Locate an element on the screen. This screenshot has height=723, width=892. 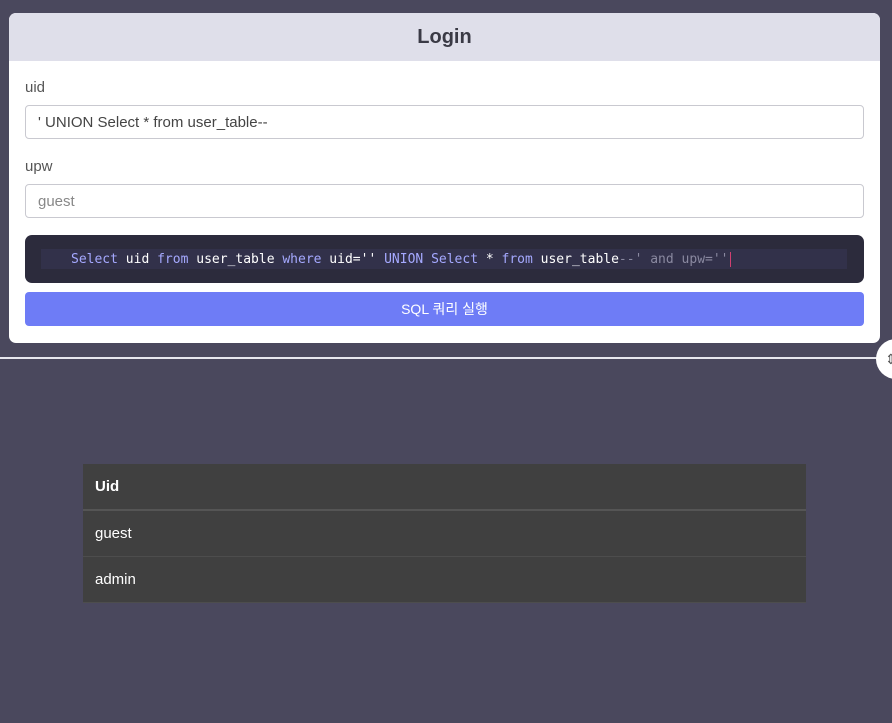
drag-handle-icon: ⇕ is located at coordinates (888, 358).